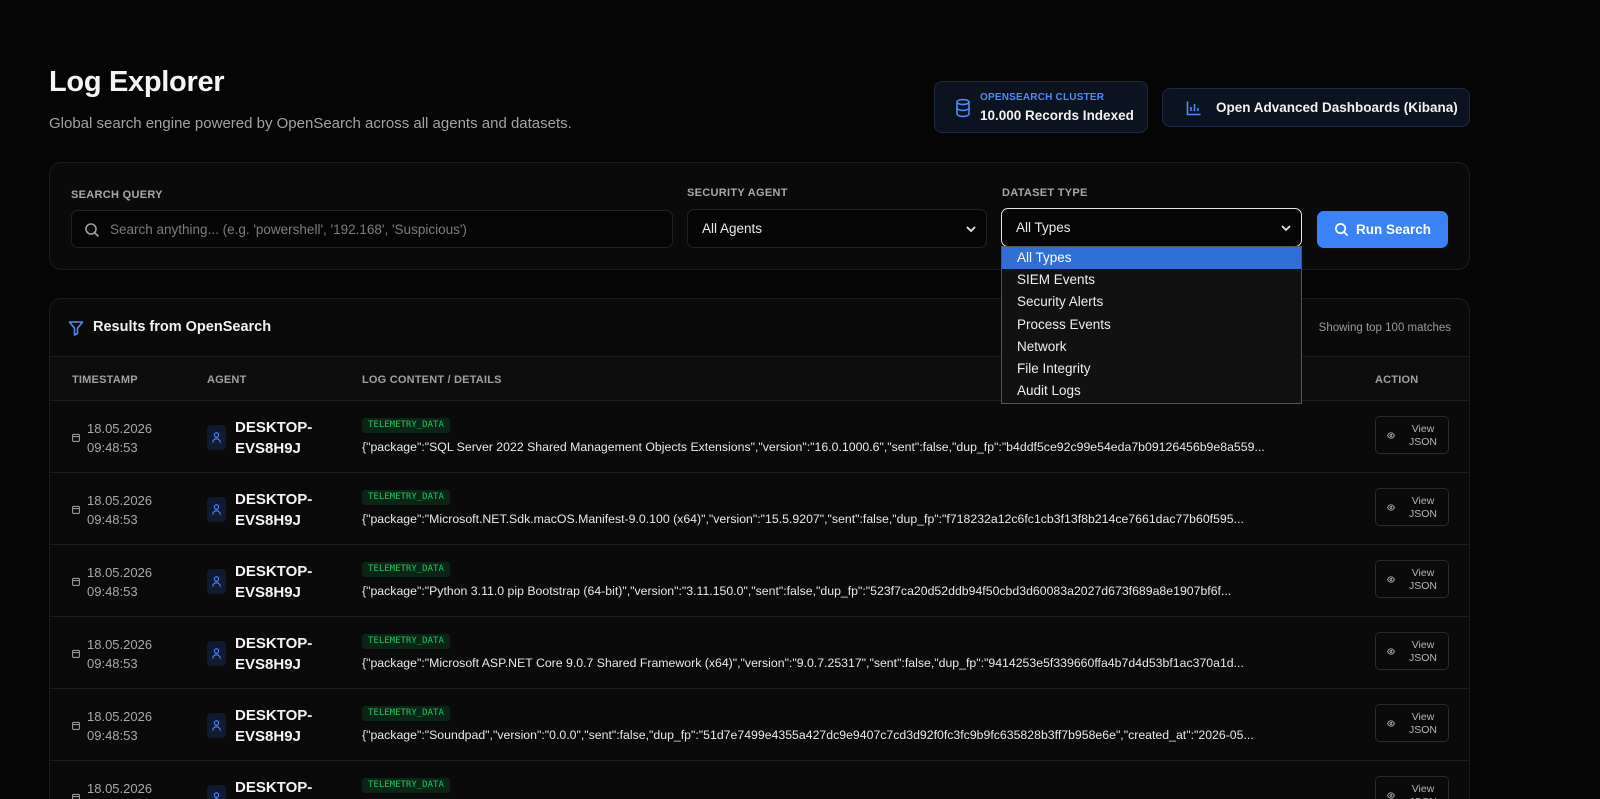 The height and width of the screenshot is (799, 1600). I want to click on dataset-option-all-types: All Types, so click(1151, 258).